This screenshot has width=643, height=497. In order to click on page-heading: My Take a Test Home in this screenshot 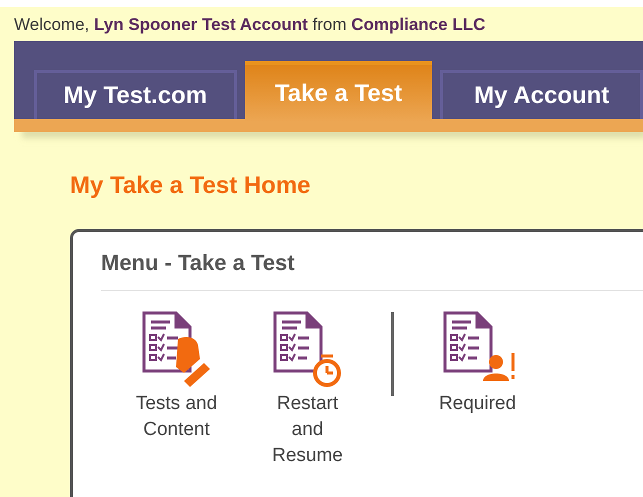, I will do `click(191, 186)`.